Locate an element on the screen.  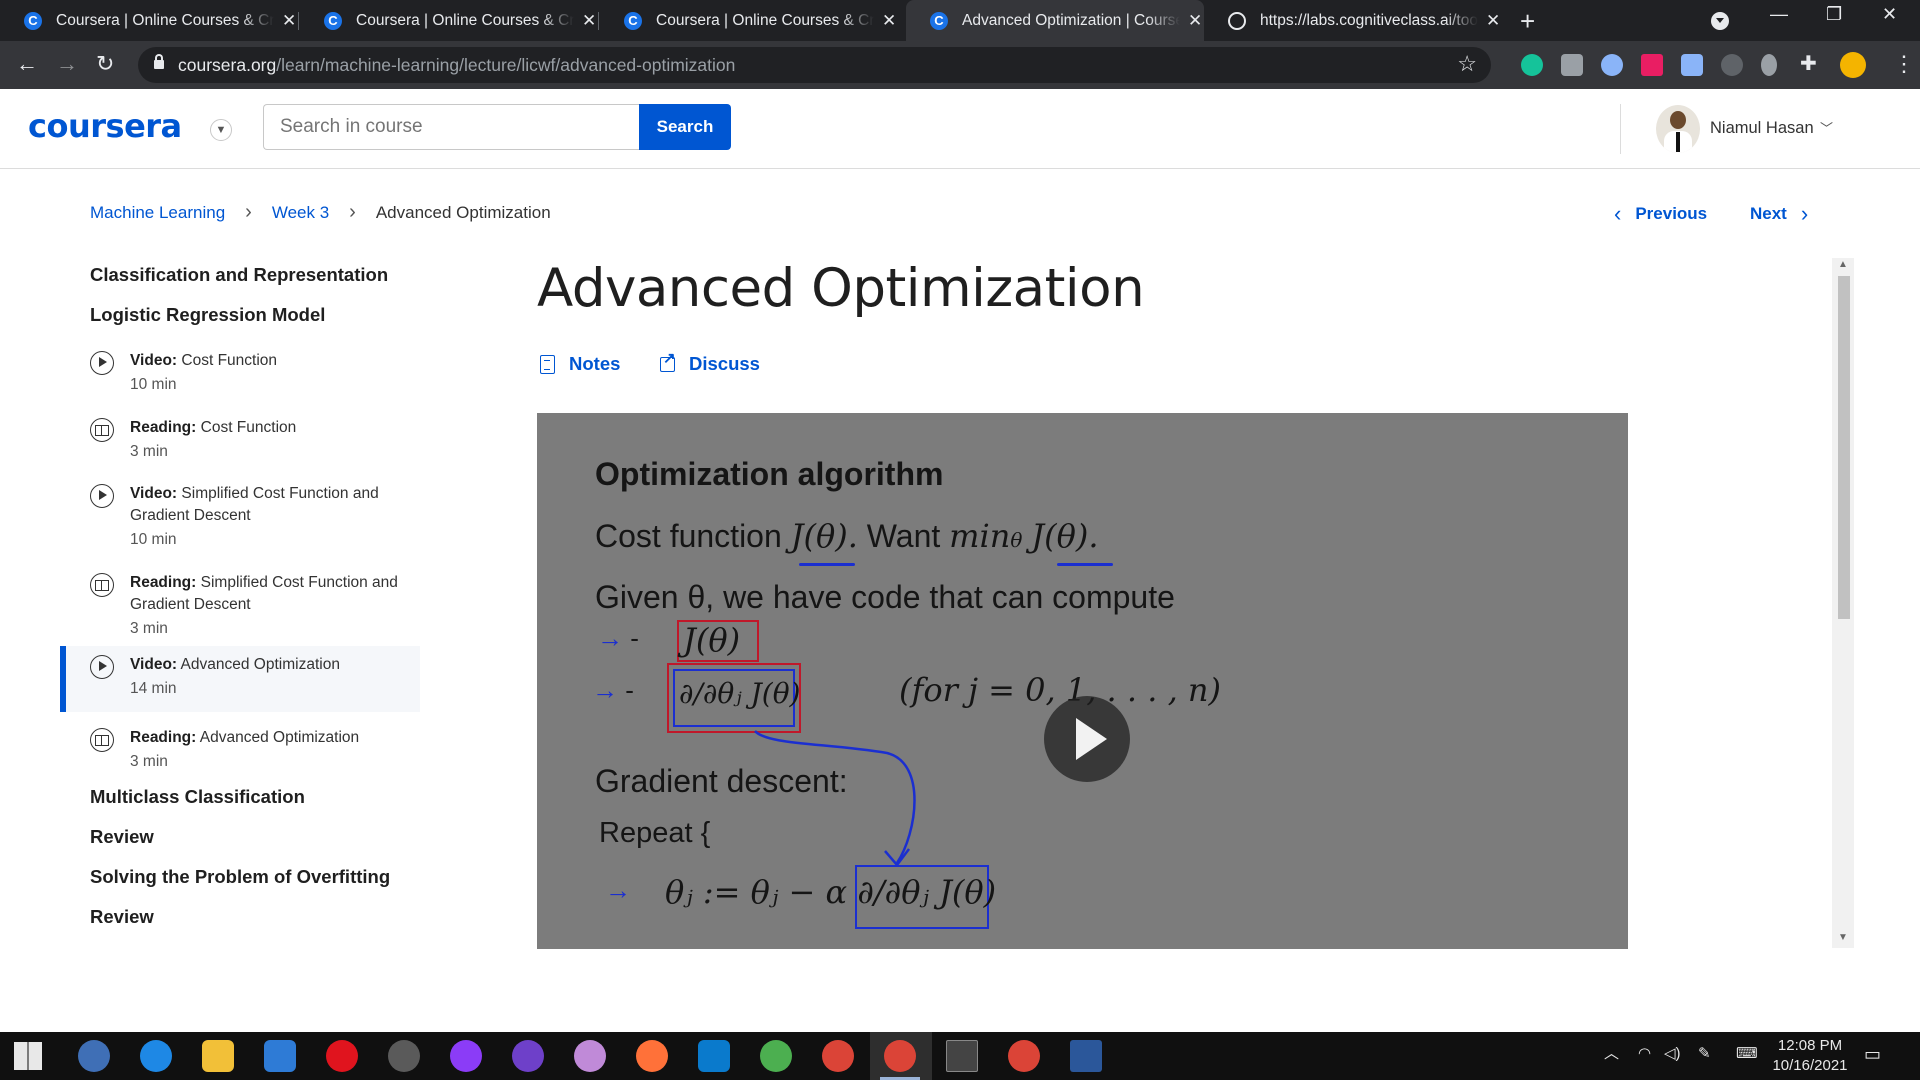
word-icon is located at coordinates (1086, 1056).